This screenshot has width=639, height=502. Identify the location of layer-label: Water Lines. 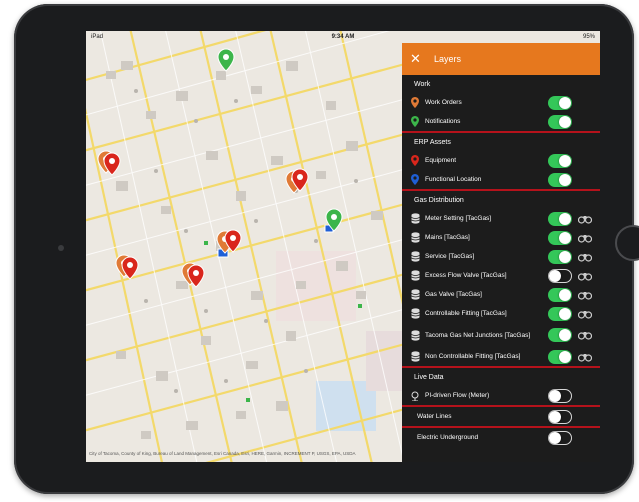
(434, 416).